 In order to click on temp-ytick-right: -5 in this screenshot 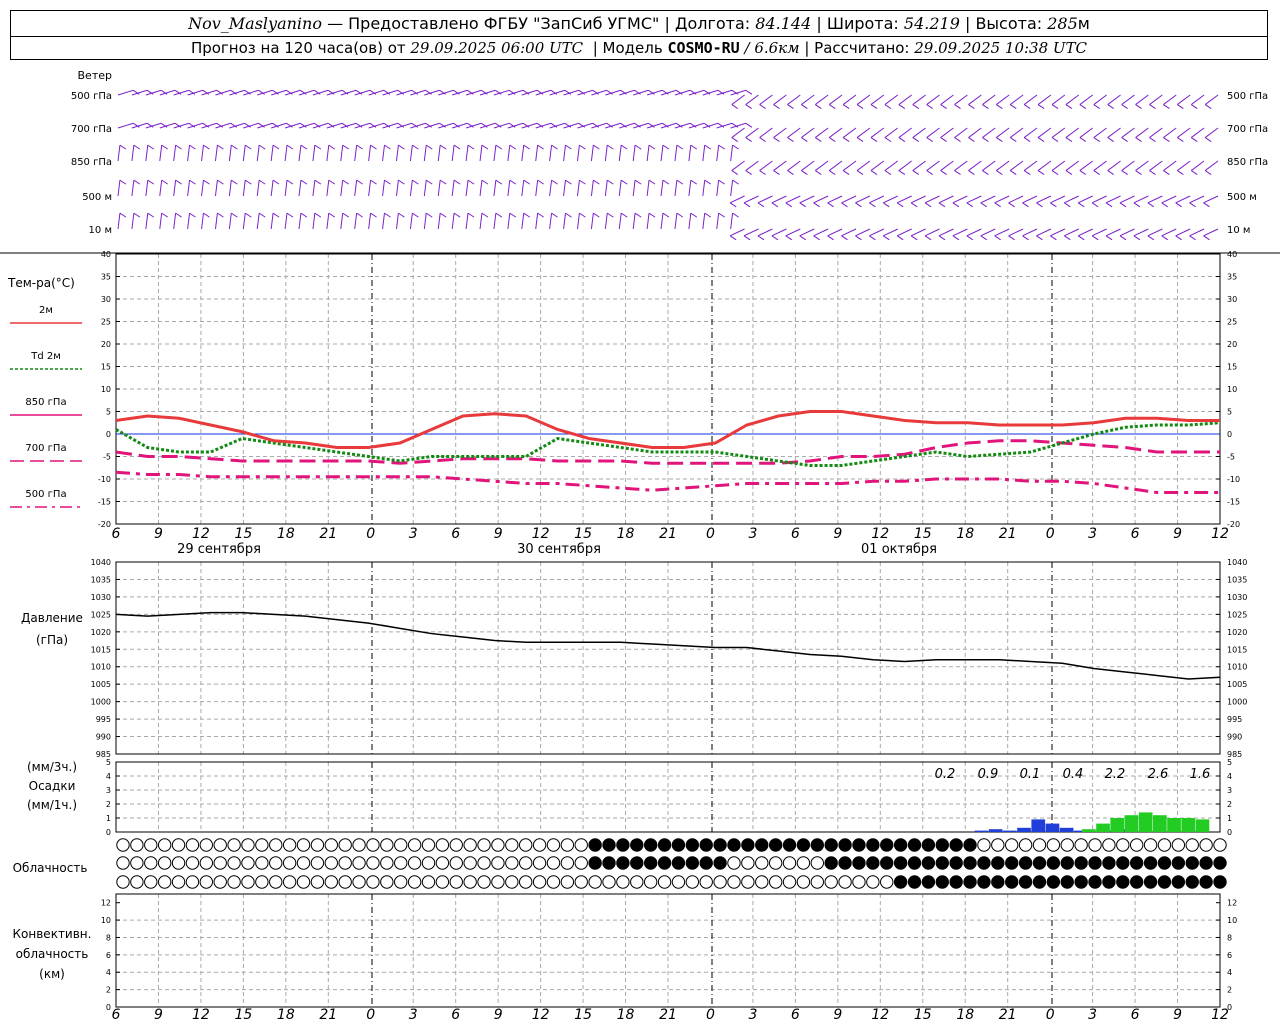, I will do `click(1231, 457)`.